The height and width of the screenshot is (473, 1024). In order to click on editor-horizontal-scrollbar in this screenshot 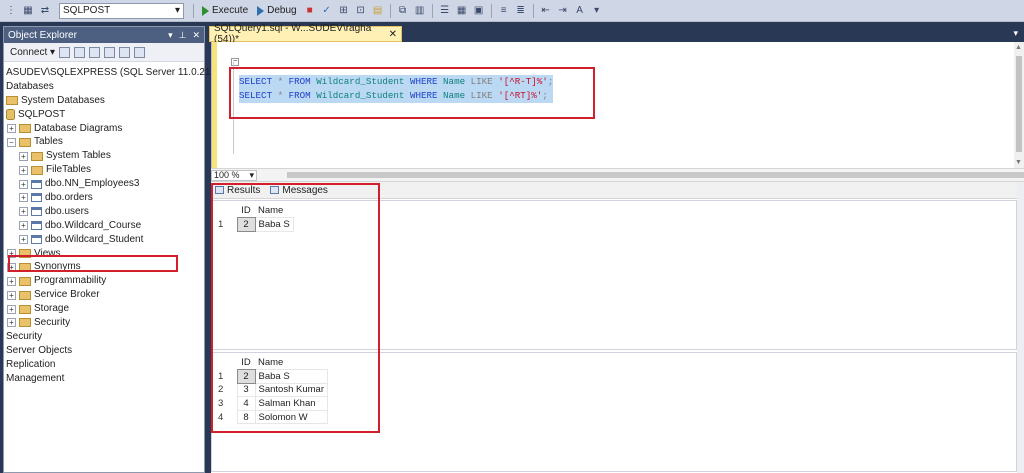, I will do `click(641, 175)`.